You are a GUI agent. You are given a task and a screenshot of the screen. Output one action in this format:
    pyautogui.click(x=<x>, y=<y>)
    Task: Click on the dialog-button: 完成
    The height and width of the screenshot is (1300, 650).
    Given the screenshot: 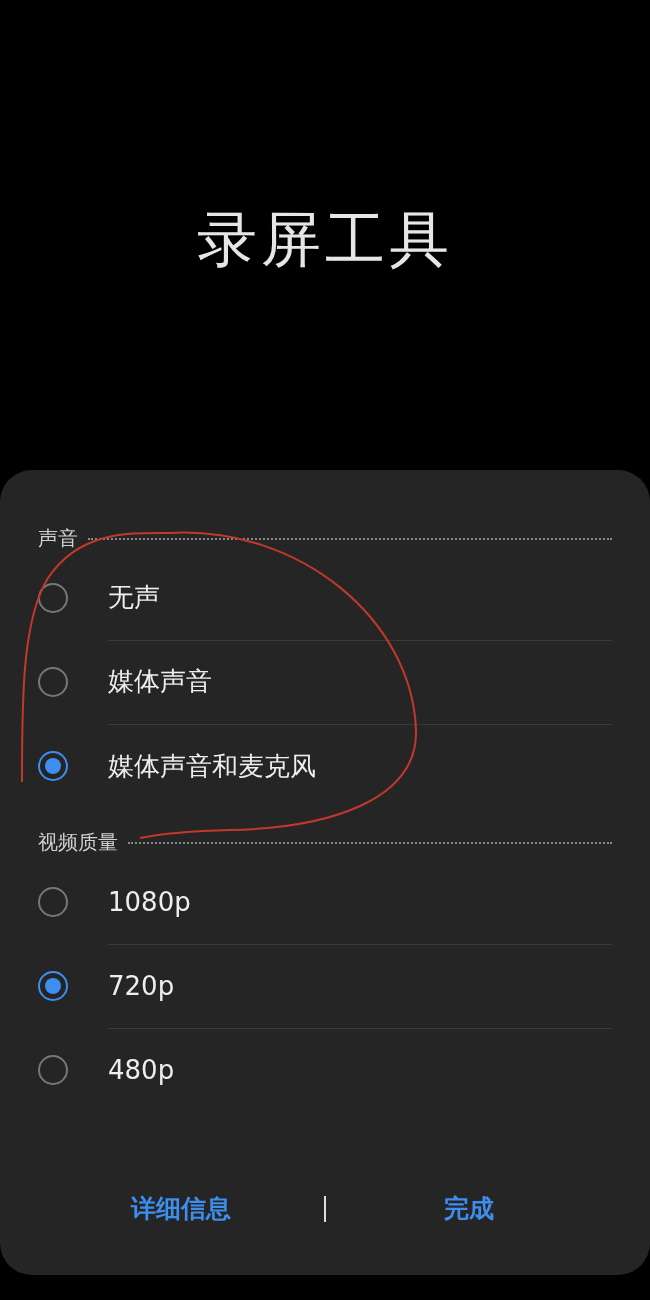 What is the action you would take?
    pyautogui.click(x=469, y=1208)
    